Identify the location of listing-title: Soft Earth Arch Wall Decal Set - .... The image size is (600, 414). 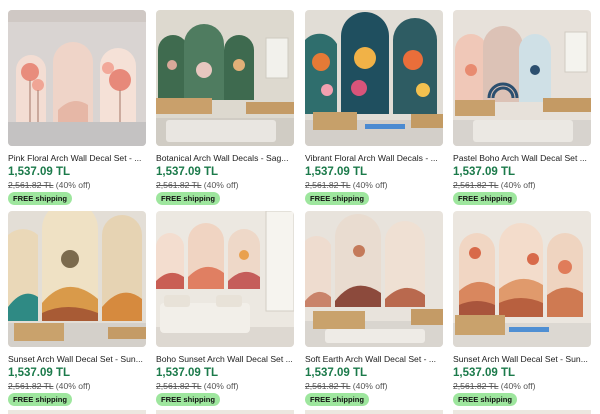
(374, 359).